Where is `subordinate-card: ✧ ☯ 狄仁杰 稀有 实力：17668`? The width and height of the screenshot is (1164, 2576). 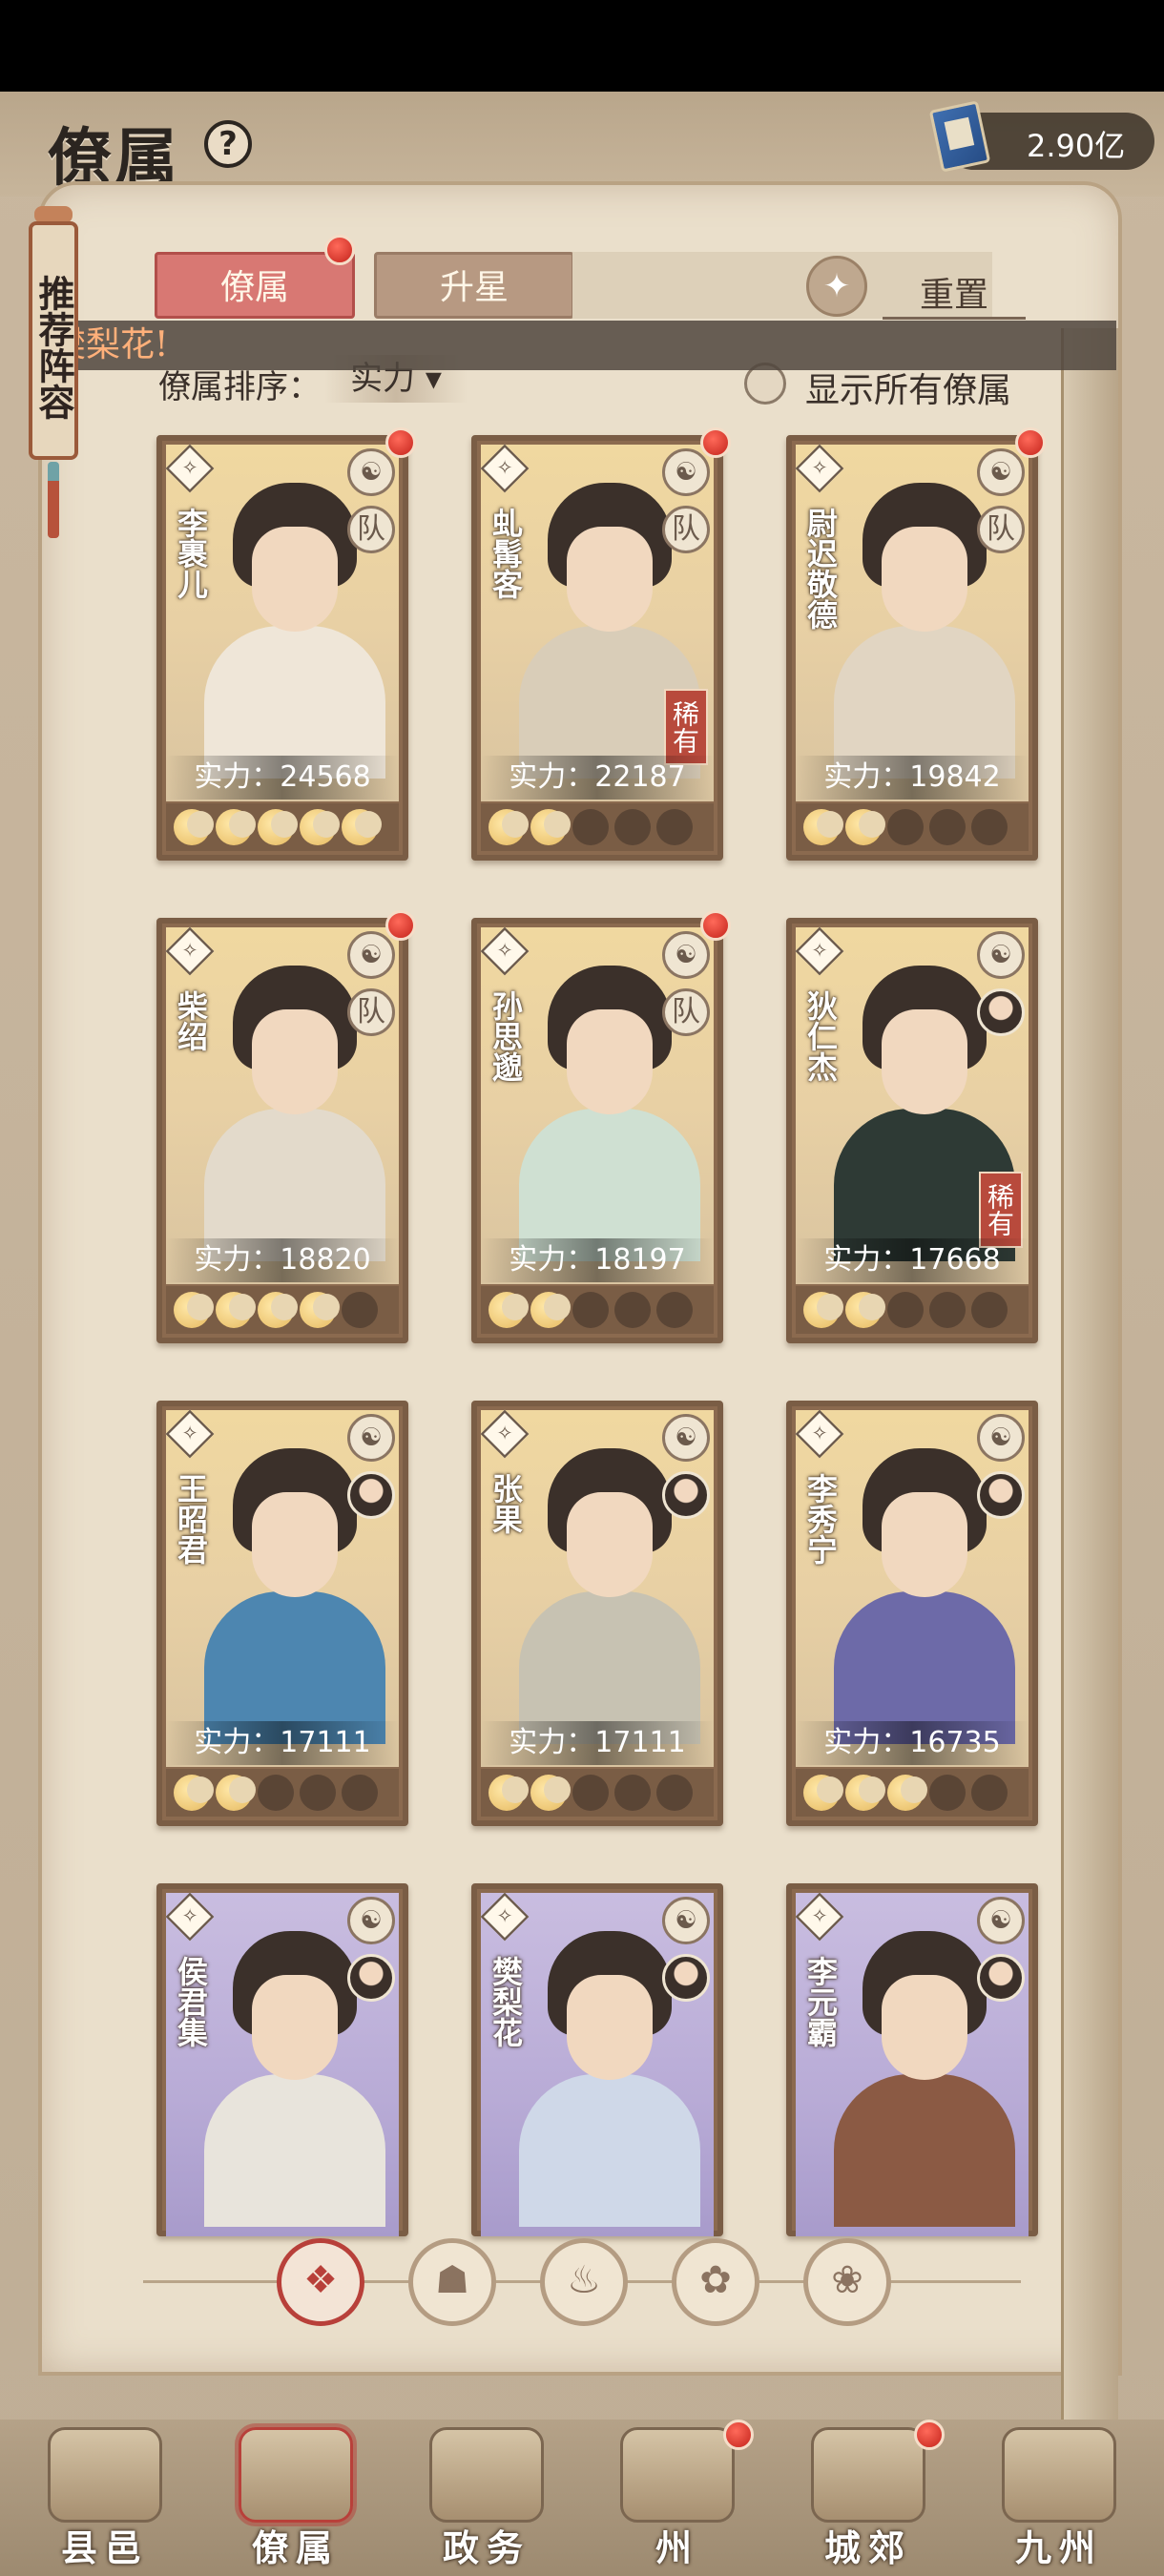 subordinate-card: ✧ ☯ 狄仁杰 稀有 实力：17668 is located at coordinates (912, 1130).